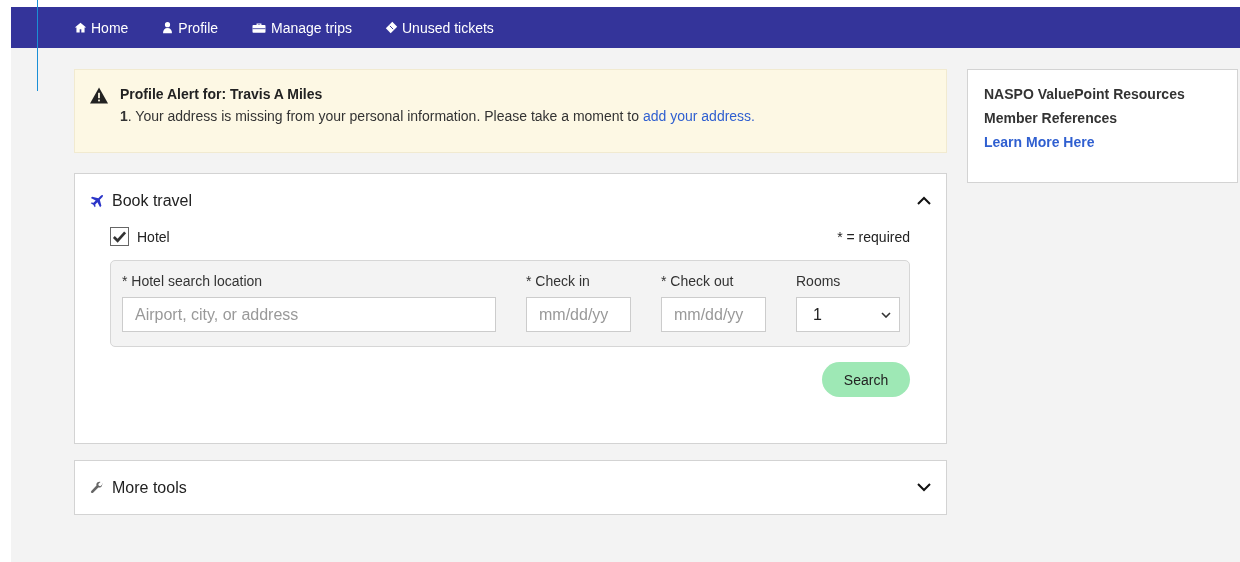 The height and width of the screenshot is (562, 1240). Describe the element at coordinates (1039, 142) in the screenshot. I see `learn-more-link: Learn More Here` at that location.